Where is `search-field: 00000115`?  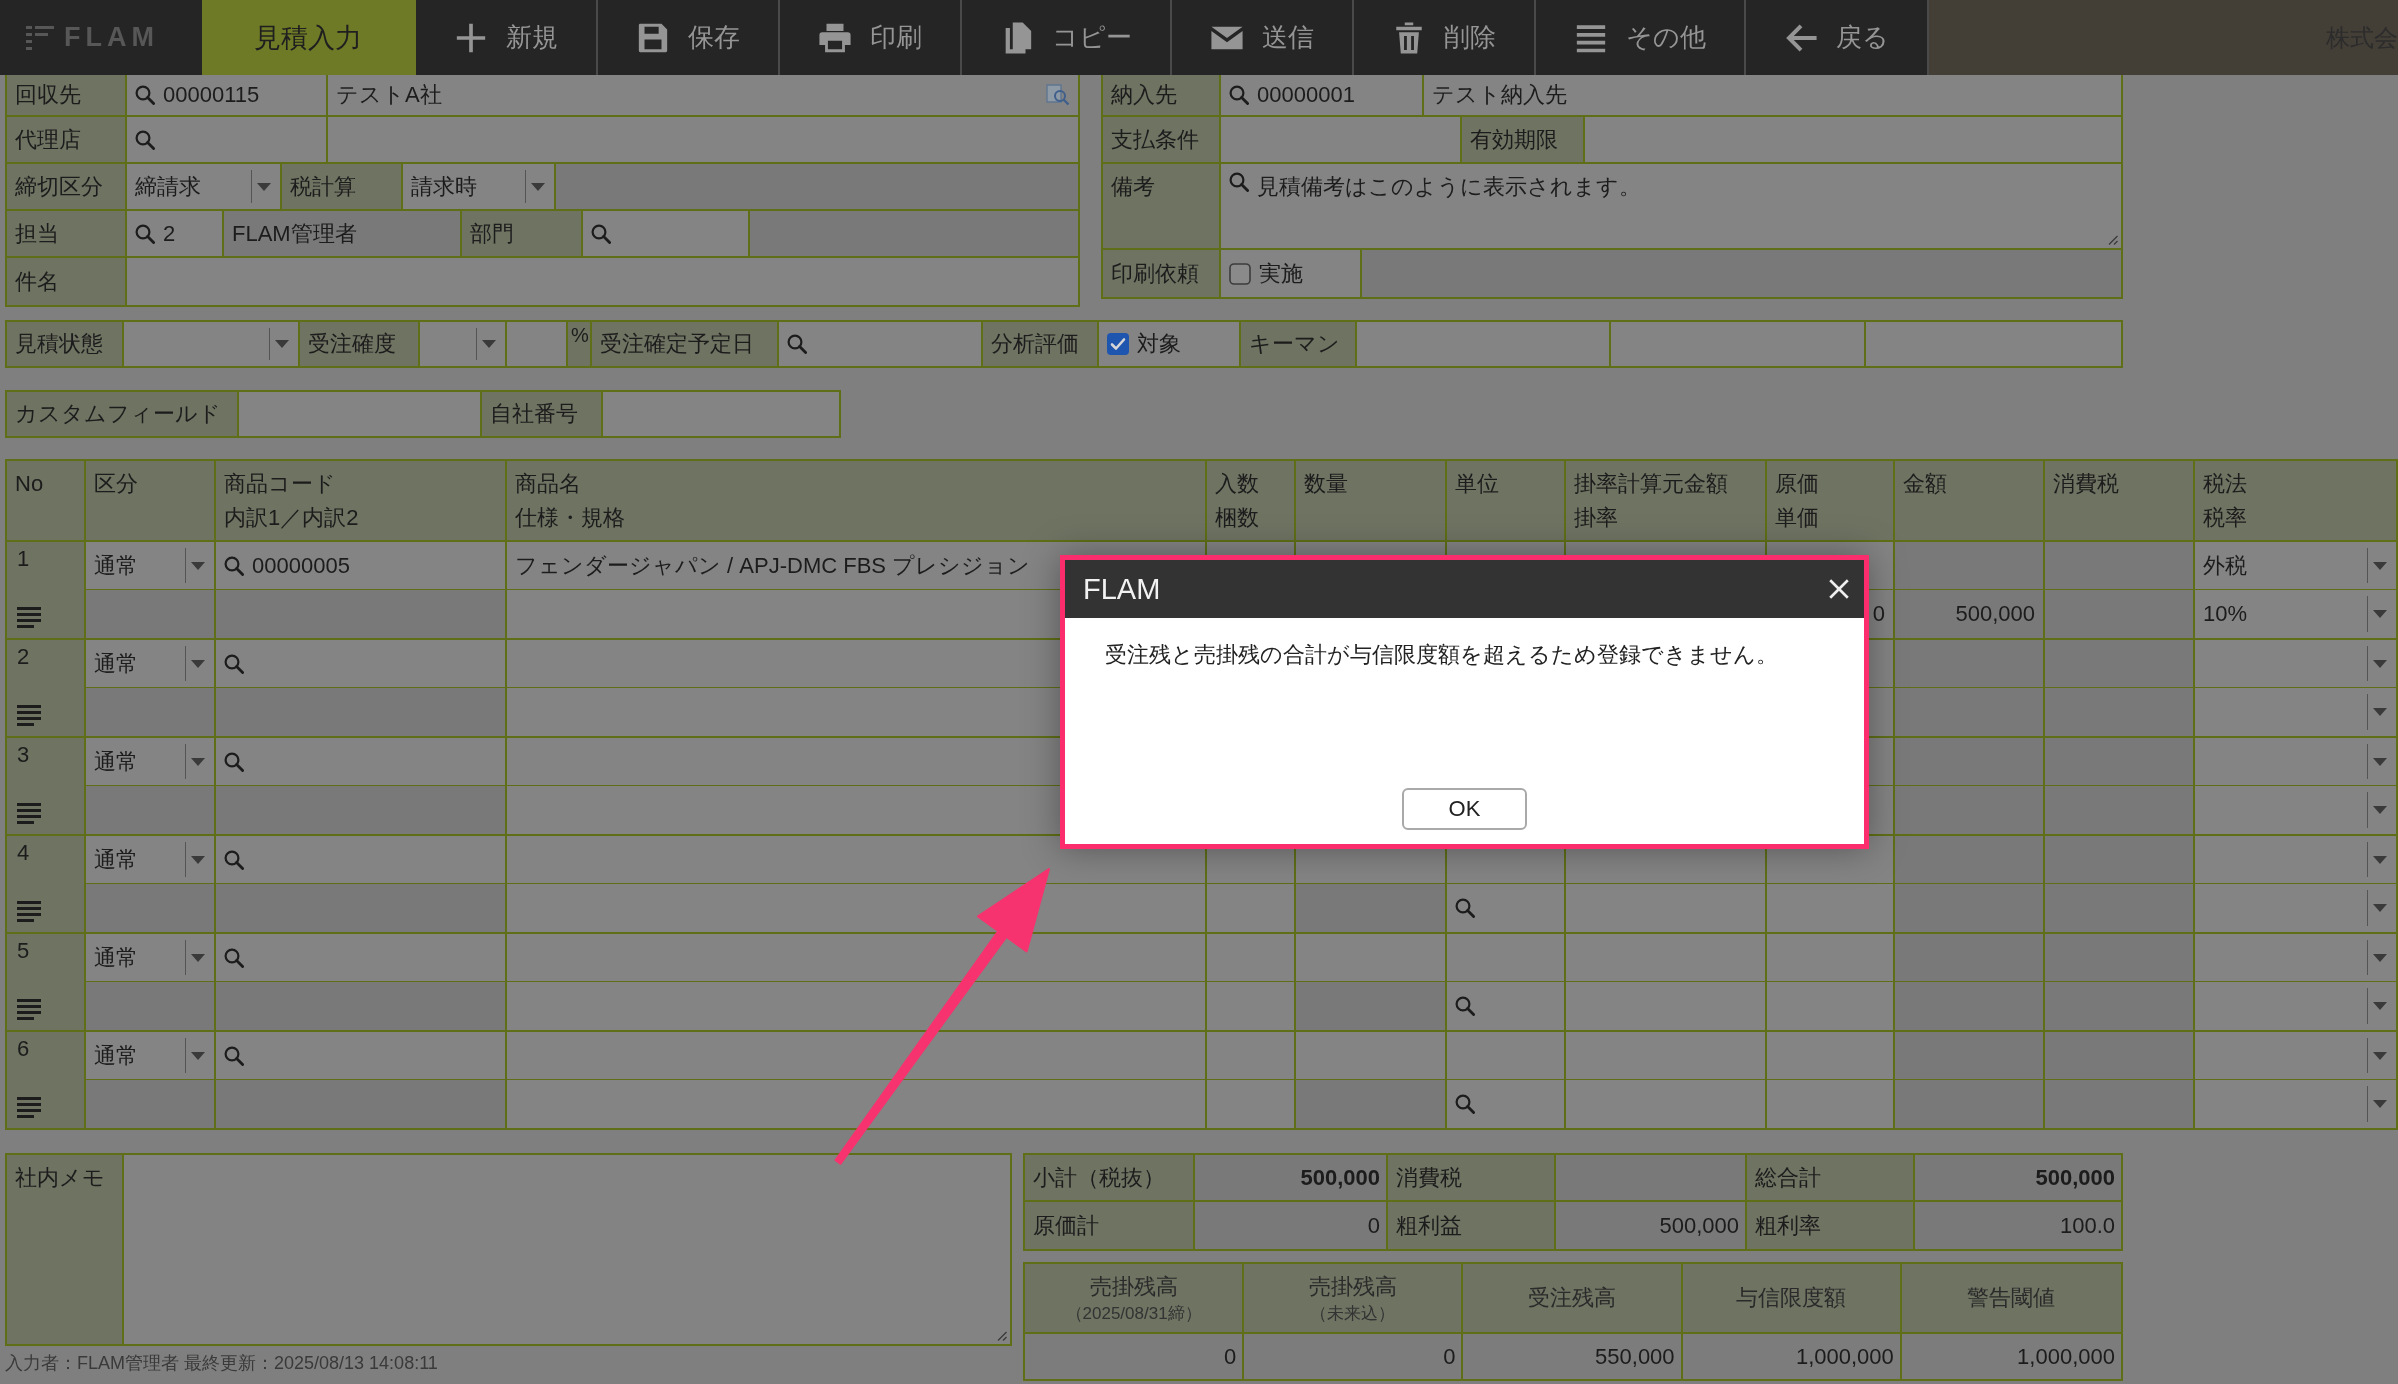
search-field: 00000115 is located at coordinates (227, 95).